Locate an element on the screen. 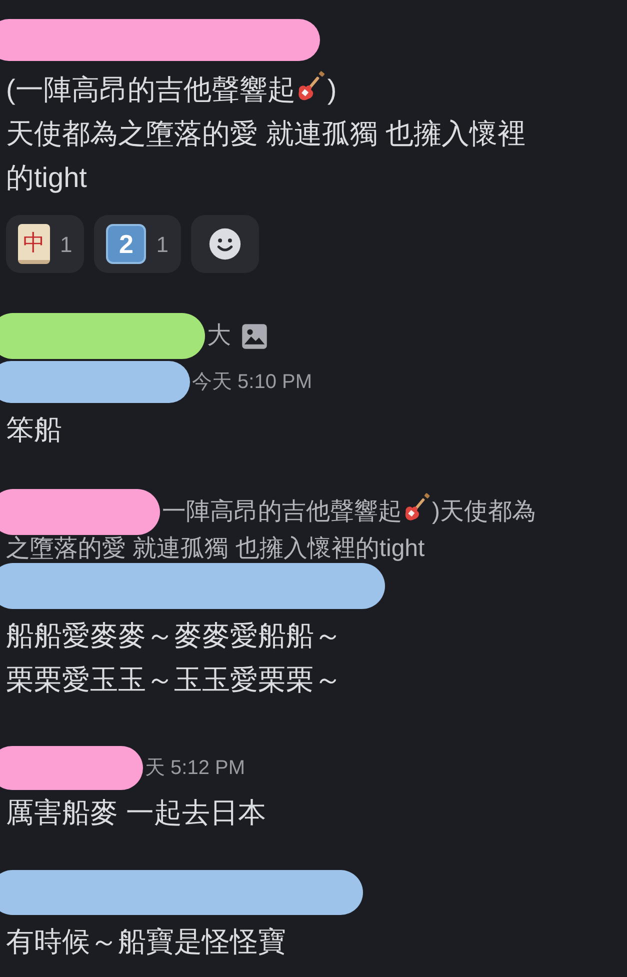 Image resolution: width=627 pixels, height=977 pixels. timestamp: 天 5:12 PM is located at coordinates (195, 768).